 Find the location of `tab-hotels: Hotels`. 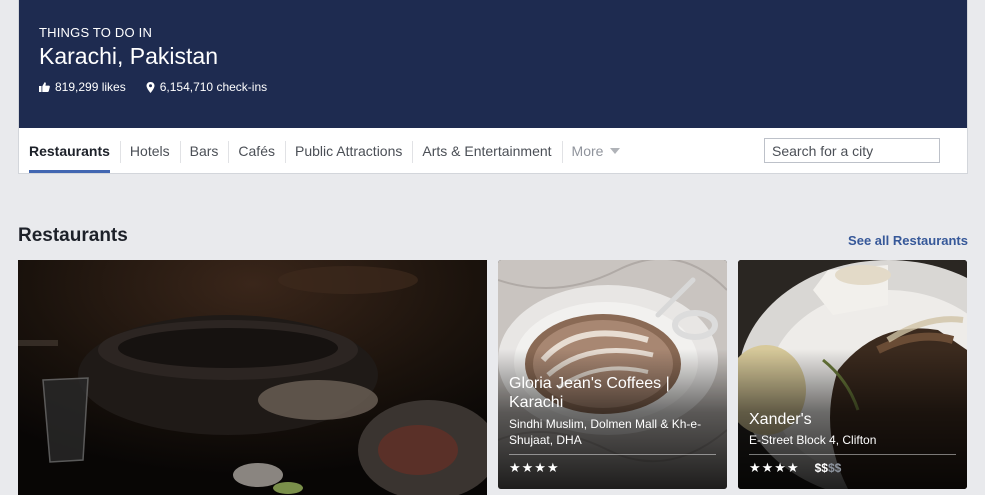

tab-hotels: Hotels is located at coordinates (149, 151).